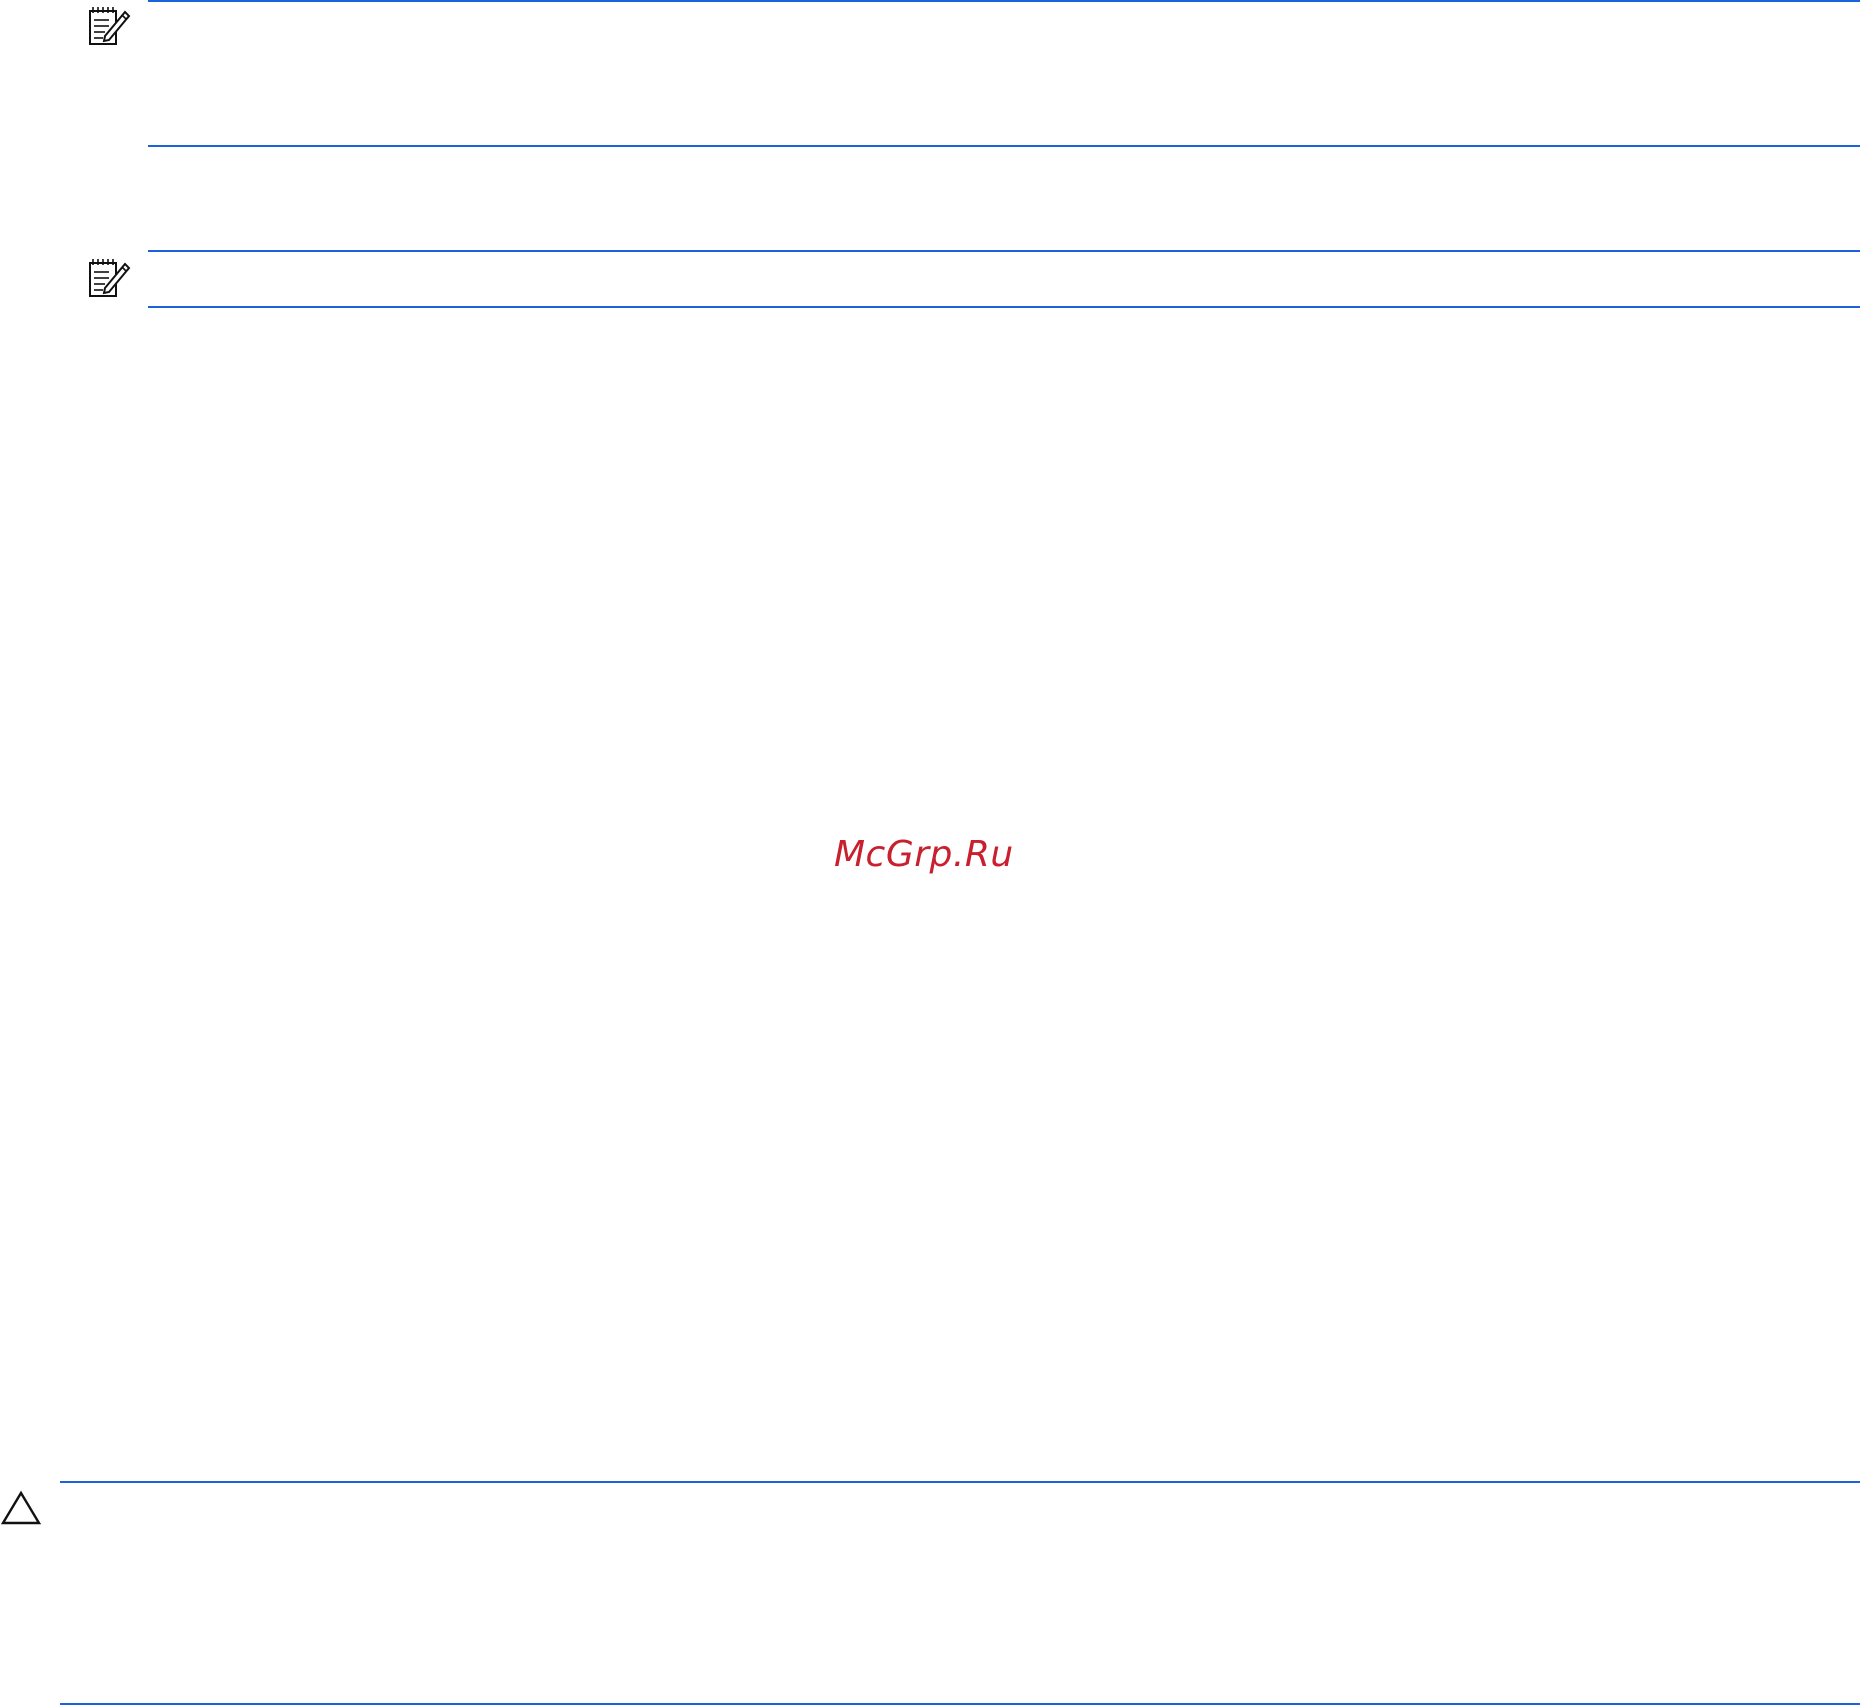 The height and width of the screenshot is (1706, 1860). I want to click on caution-triangle-icon, so click(21, 1508).